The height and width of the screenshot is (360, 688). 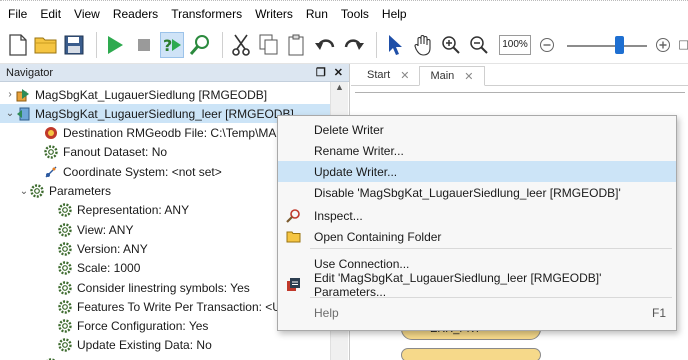 I want to click on zoom-out-icon, so click(x=479, y=45).